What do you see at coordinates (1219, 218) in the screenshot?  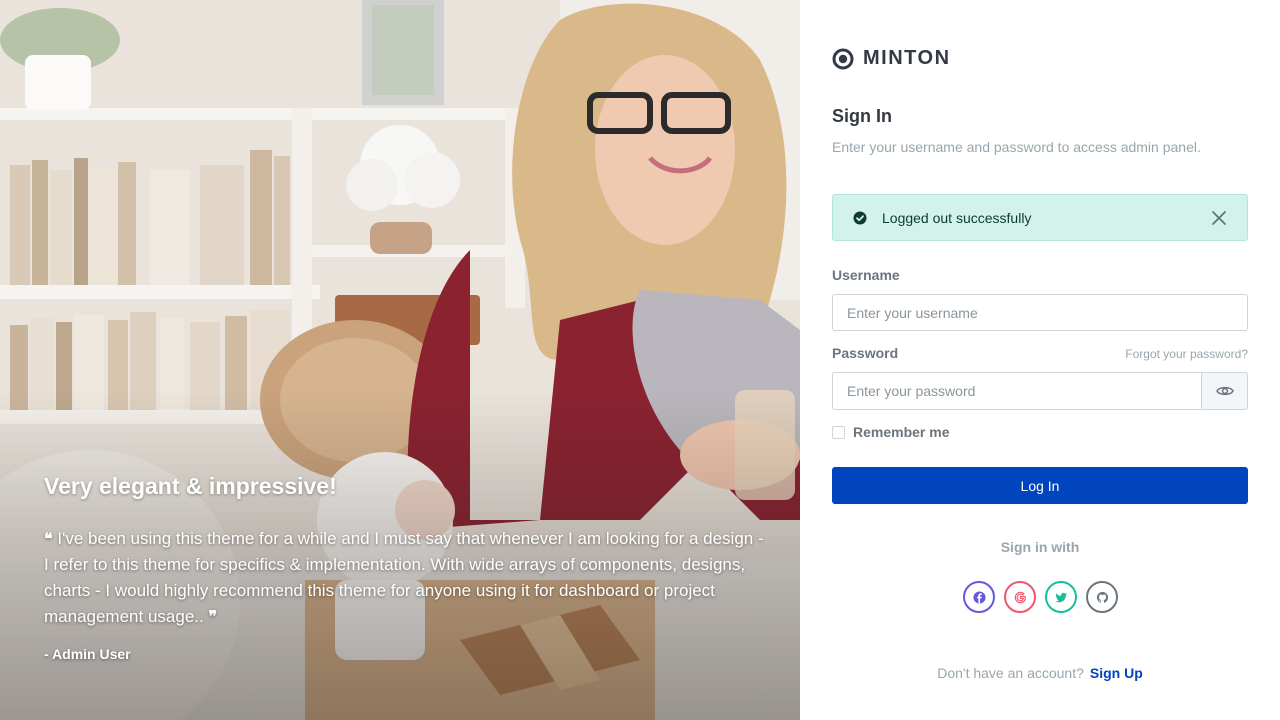 I see `close-icon` at bounding box center [1219, 218].